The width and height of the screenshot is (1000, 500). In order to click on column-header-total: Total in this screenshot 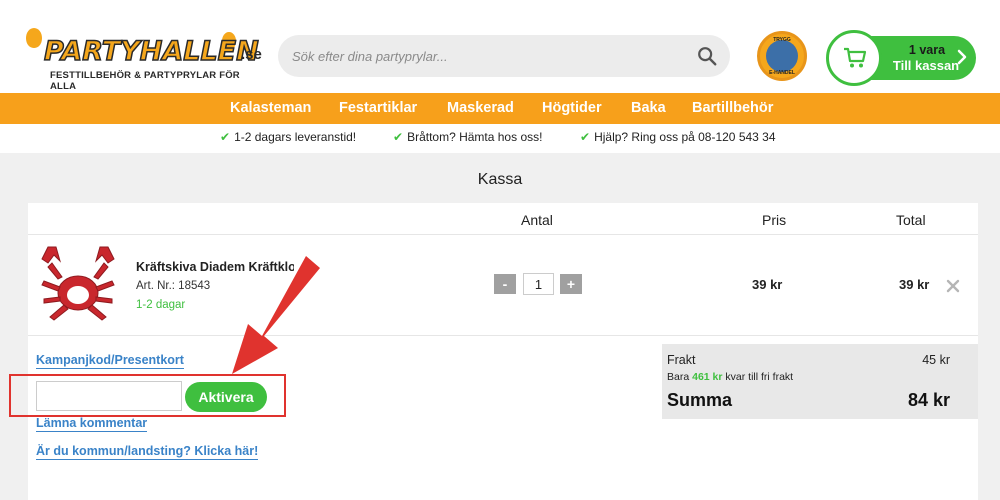, I will do `click(911, 220)`.